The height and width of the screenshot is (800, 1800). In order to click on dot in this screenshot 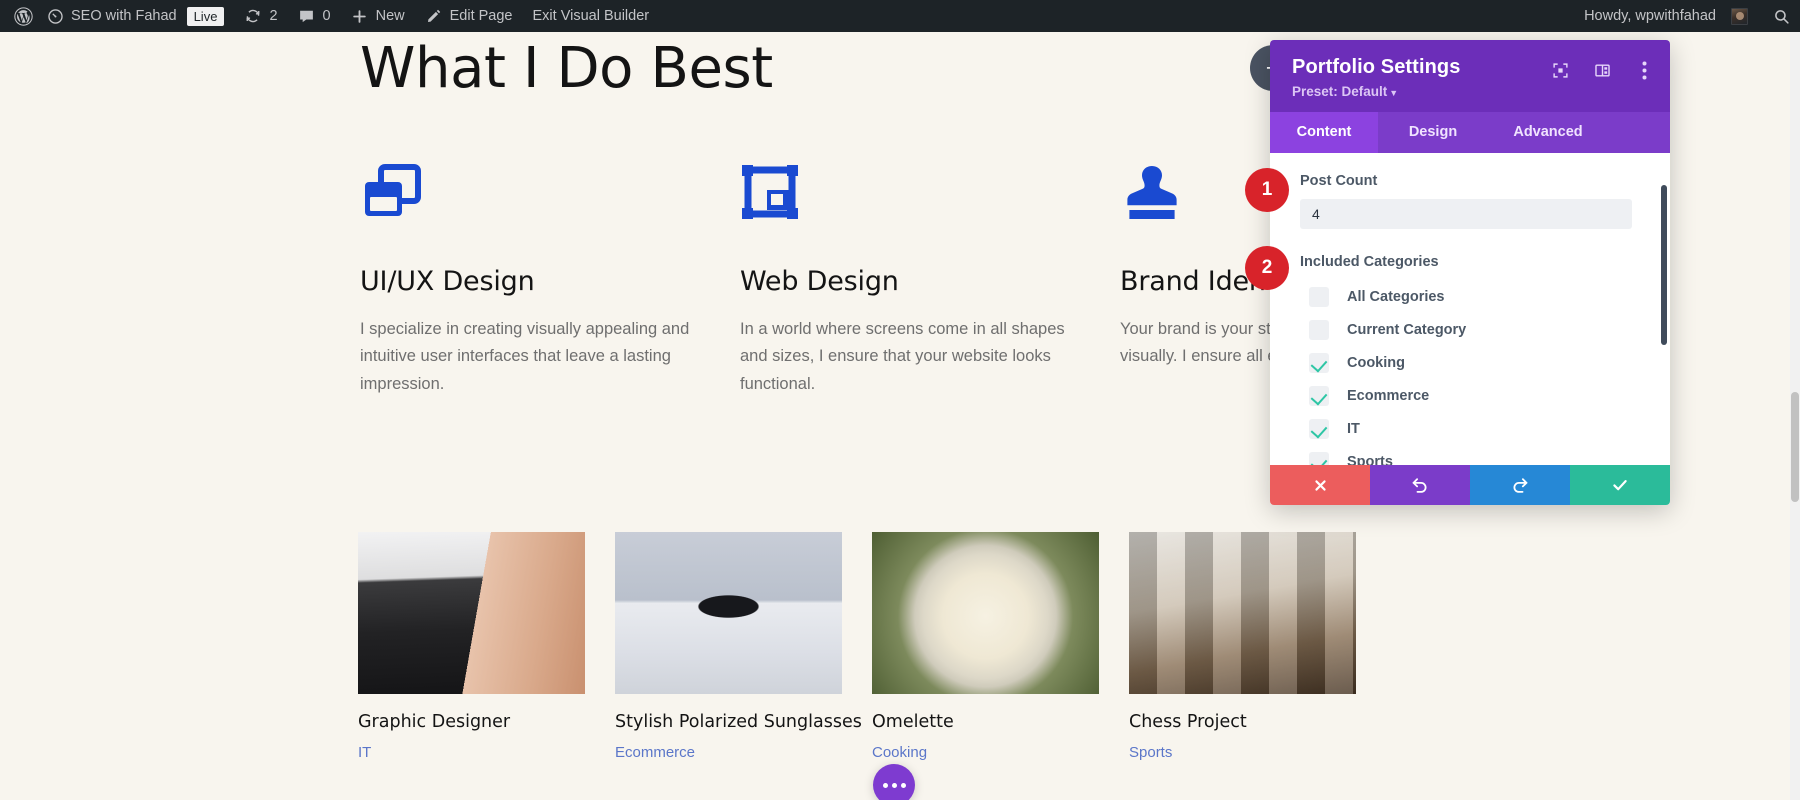, I will do `click(885, 785)`.